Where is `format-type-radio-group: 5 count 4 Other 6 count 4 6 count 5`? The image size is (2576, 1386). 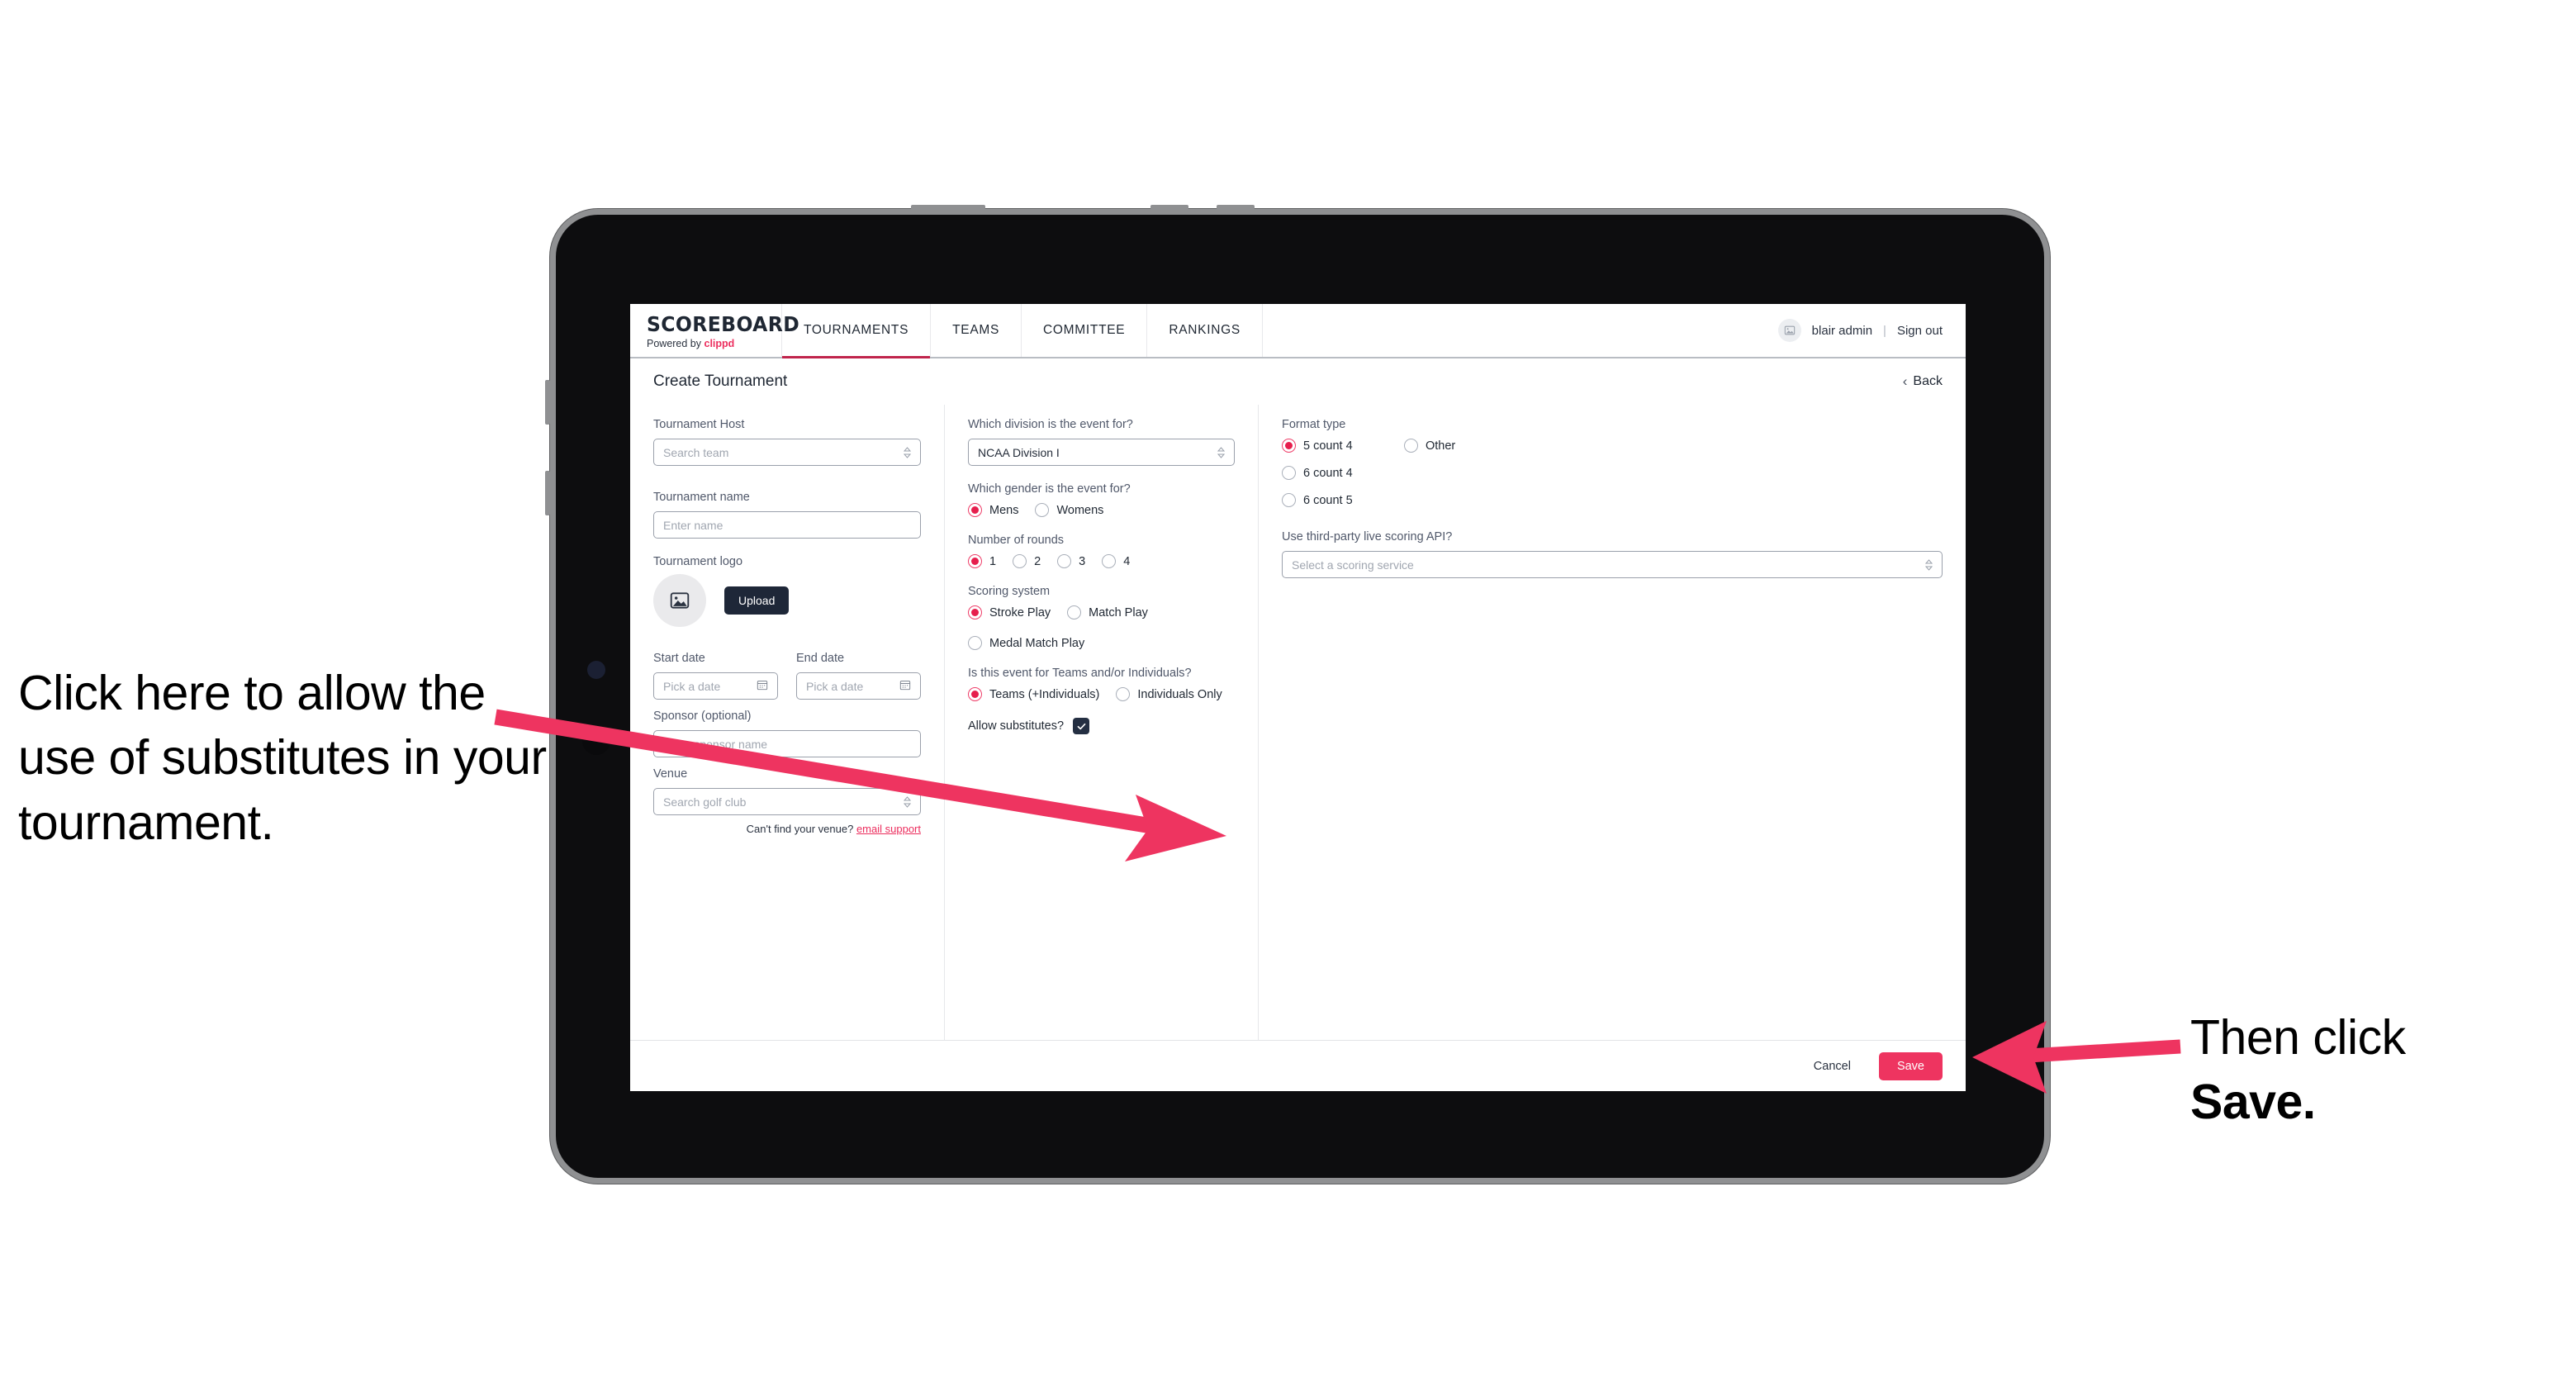
format-type-radio-group: 5 count 4 Other 6 count 4 6 count 5 is located at coordinates (1612, 473).